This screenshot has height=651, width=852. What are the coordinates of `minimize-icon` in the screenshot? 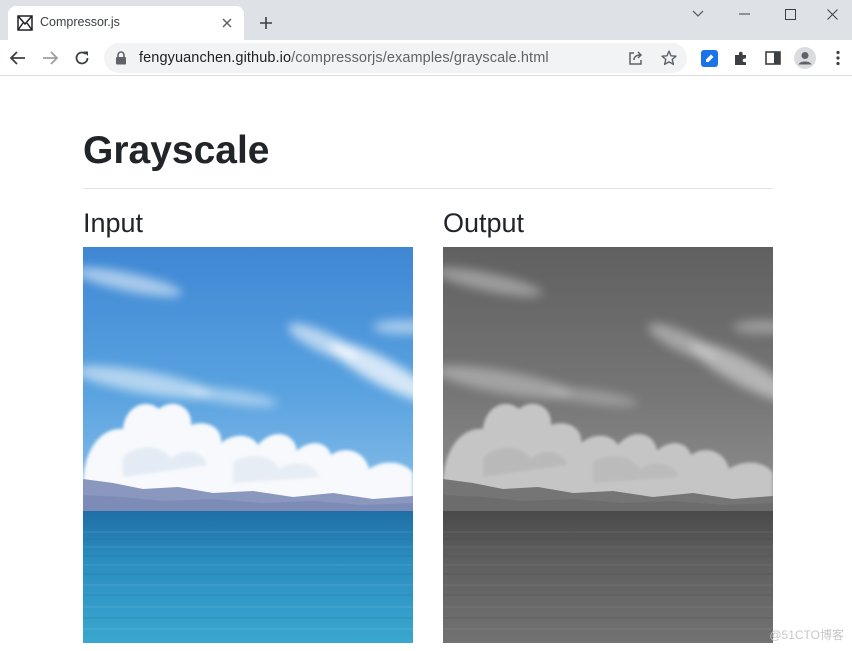 It's located at (744, 14).